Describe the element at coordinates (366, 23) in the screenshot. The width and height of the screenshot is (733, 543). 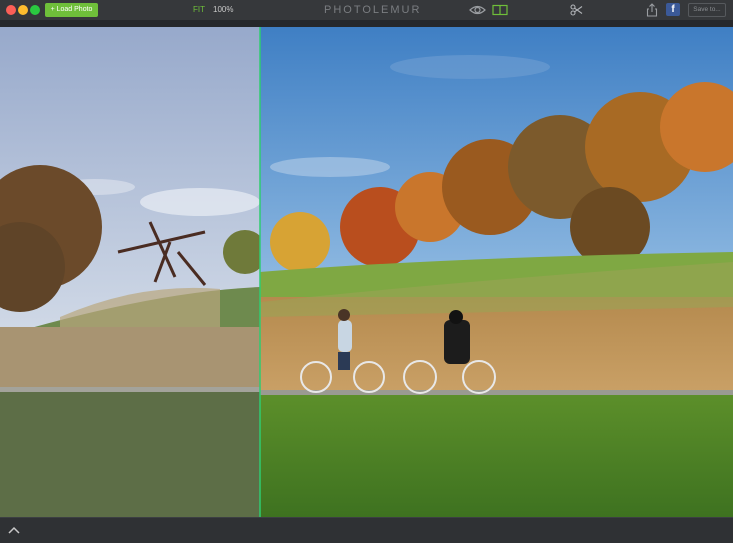
I see `toolbar-separator` at that location.